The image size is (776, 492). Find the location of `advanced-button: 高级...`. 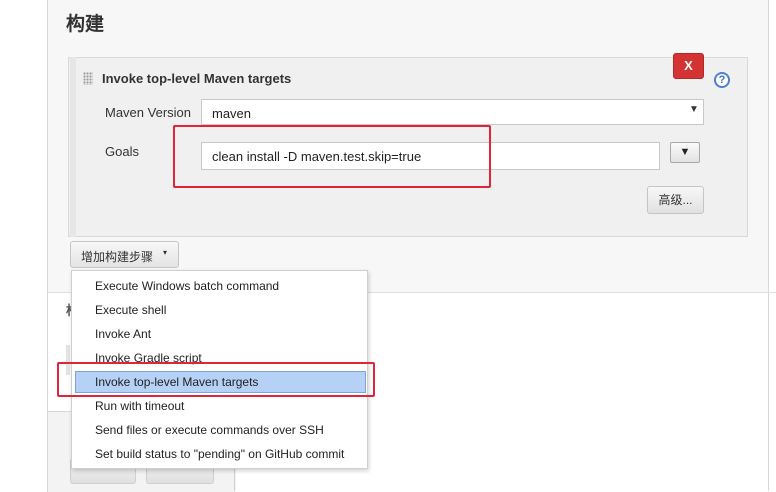

advanced-button: 高级... is located at coordinates (675, 200).